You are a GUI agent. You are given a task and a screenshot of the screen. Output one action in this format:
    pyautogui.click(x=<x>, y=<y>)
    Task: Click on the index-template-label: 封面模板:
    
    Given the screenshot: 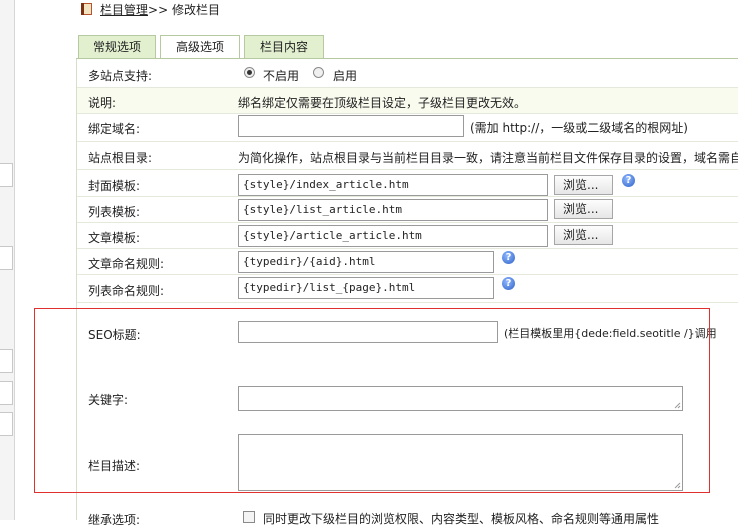 What is the action you would take?
    pyautogui.click(x=114, y=186)
    